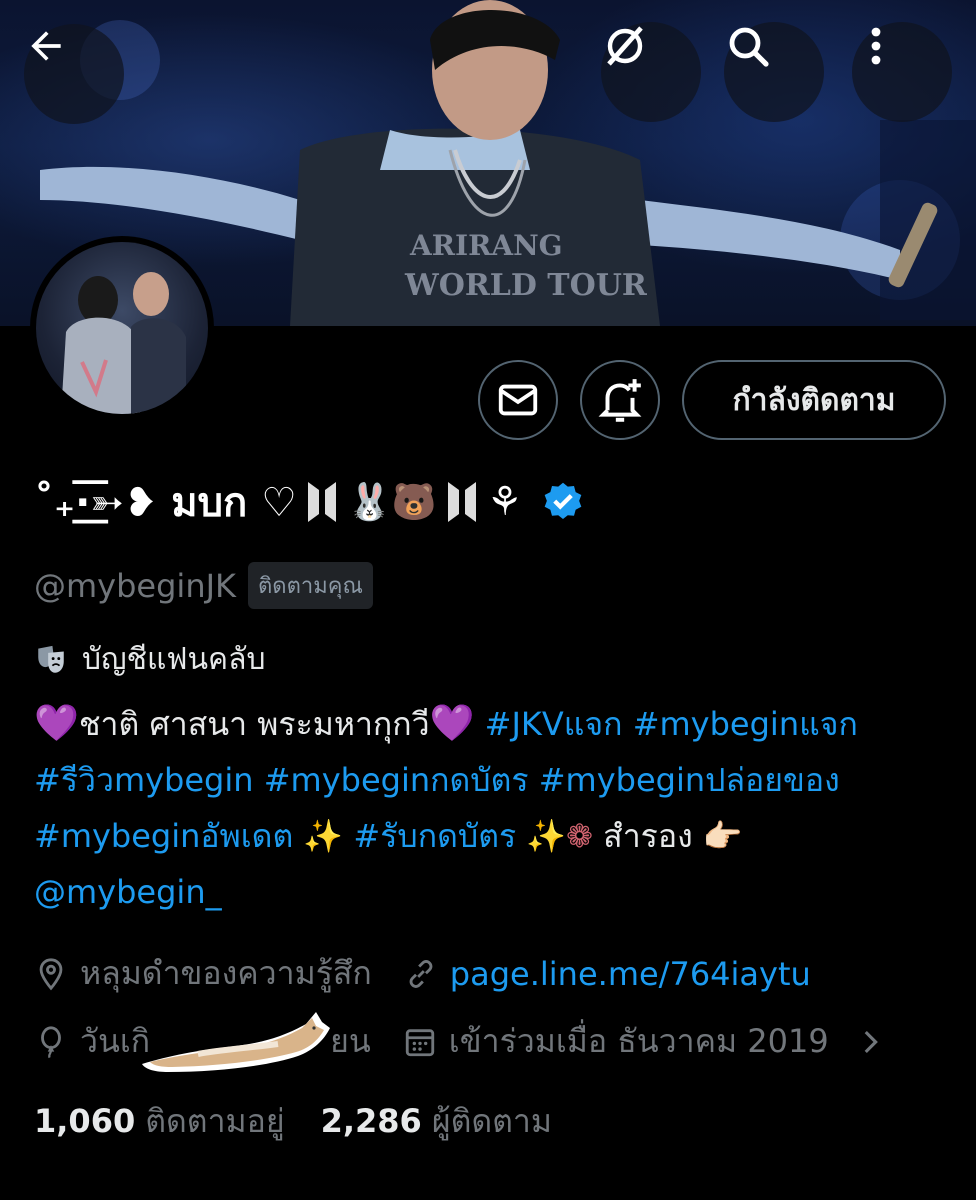 The height and width of the screenshot is (1200, 976). I want to click on link-icon, so click(421, 973).